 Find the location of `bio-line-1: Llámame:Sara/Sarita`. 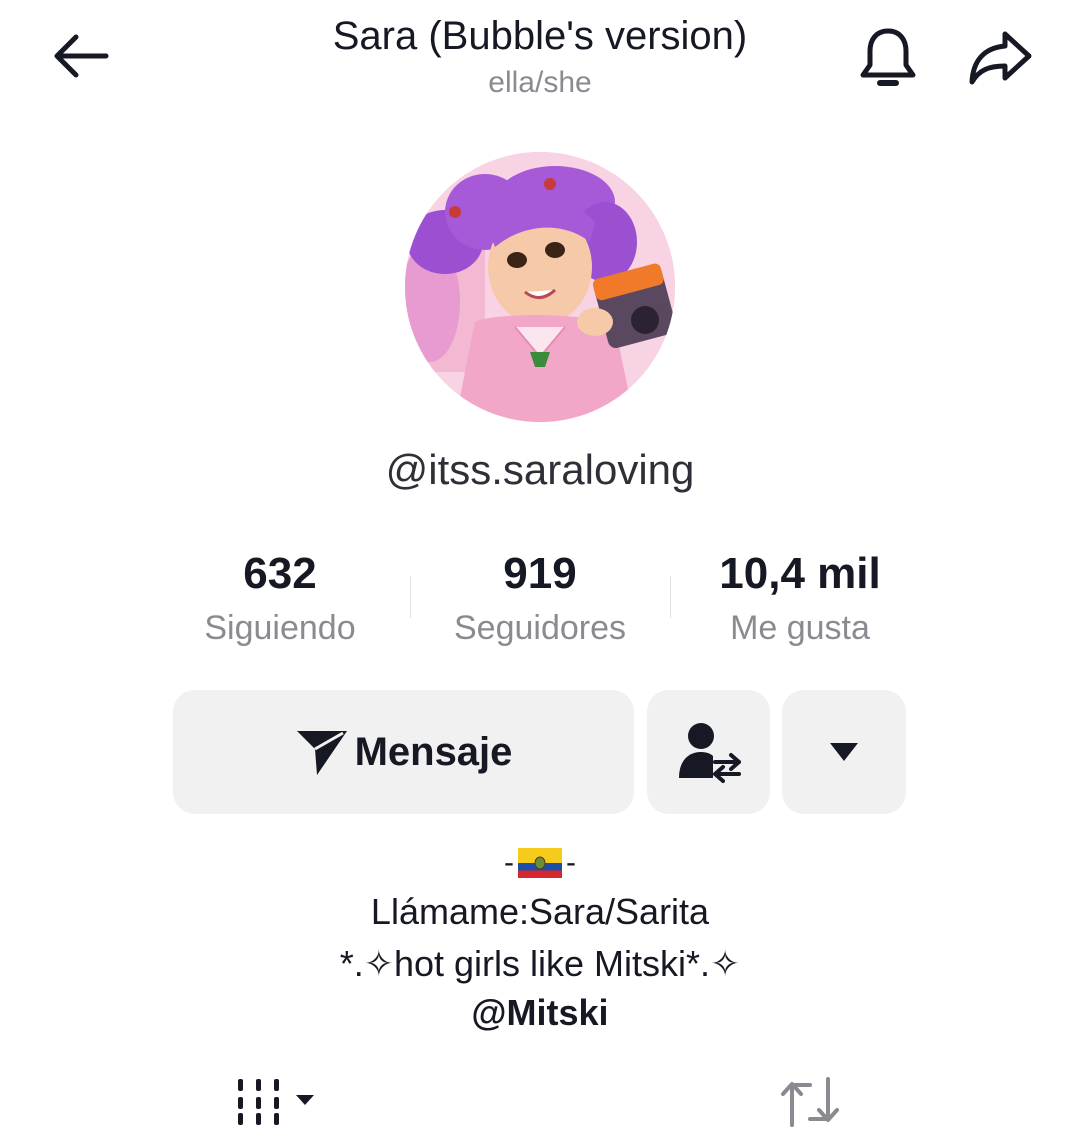

bio-line-1: Llámame:Sara/Sarita is located at coordinates (540, 911).